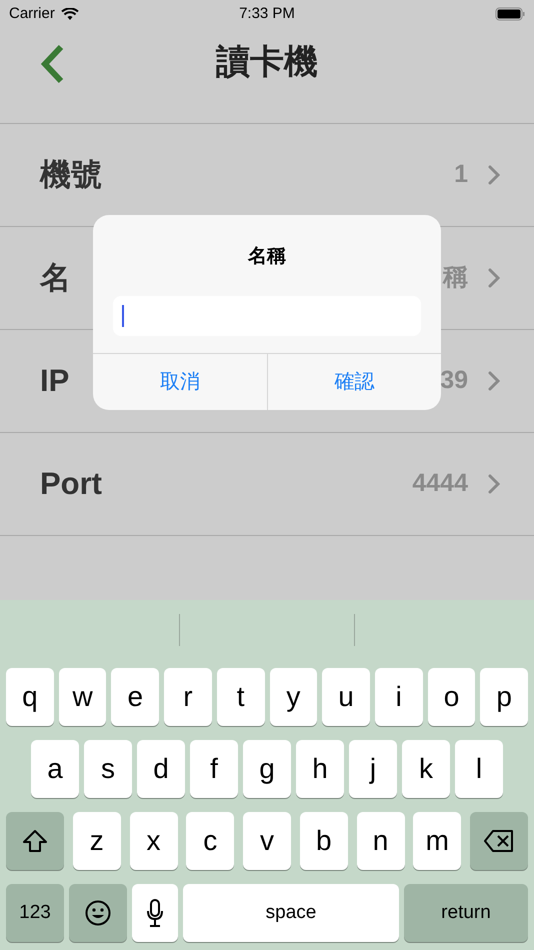  What do you see at coordinates (267, 769) in the screenshot?
I see `key: g` at bounding box center [267, 769].